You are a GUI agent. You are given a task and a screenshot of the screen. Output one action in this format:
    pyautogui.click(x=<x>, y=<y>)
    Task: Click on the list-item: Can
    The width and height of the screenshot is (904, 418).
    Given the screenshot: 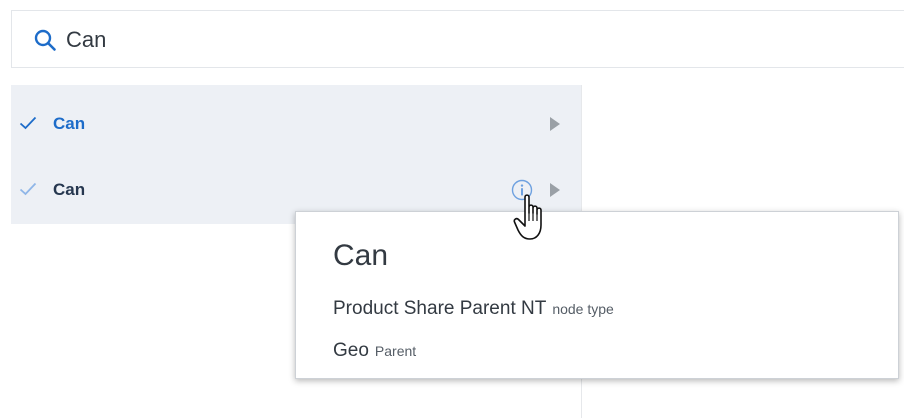 What is the action you would take?
    pyautogui.click(x=296, y=124)
    